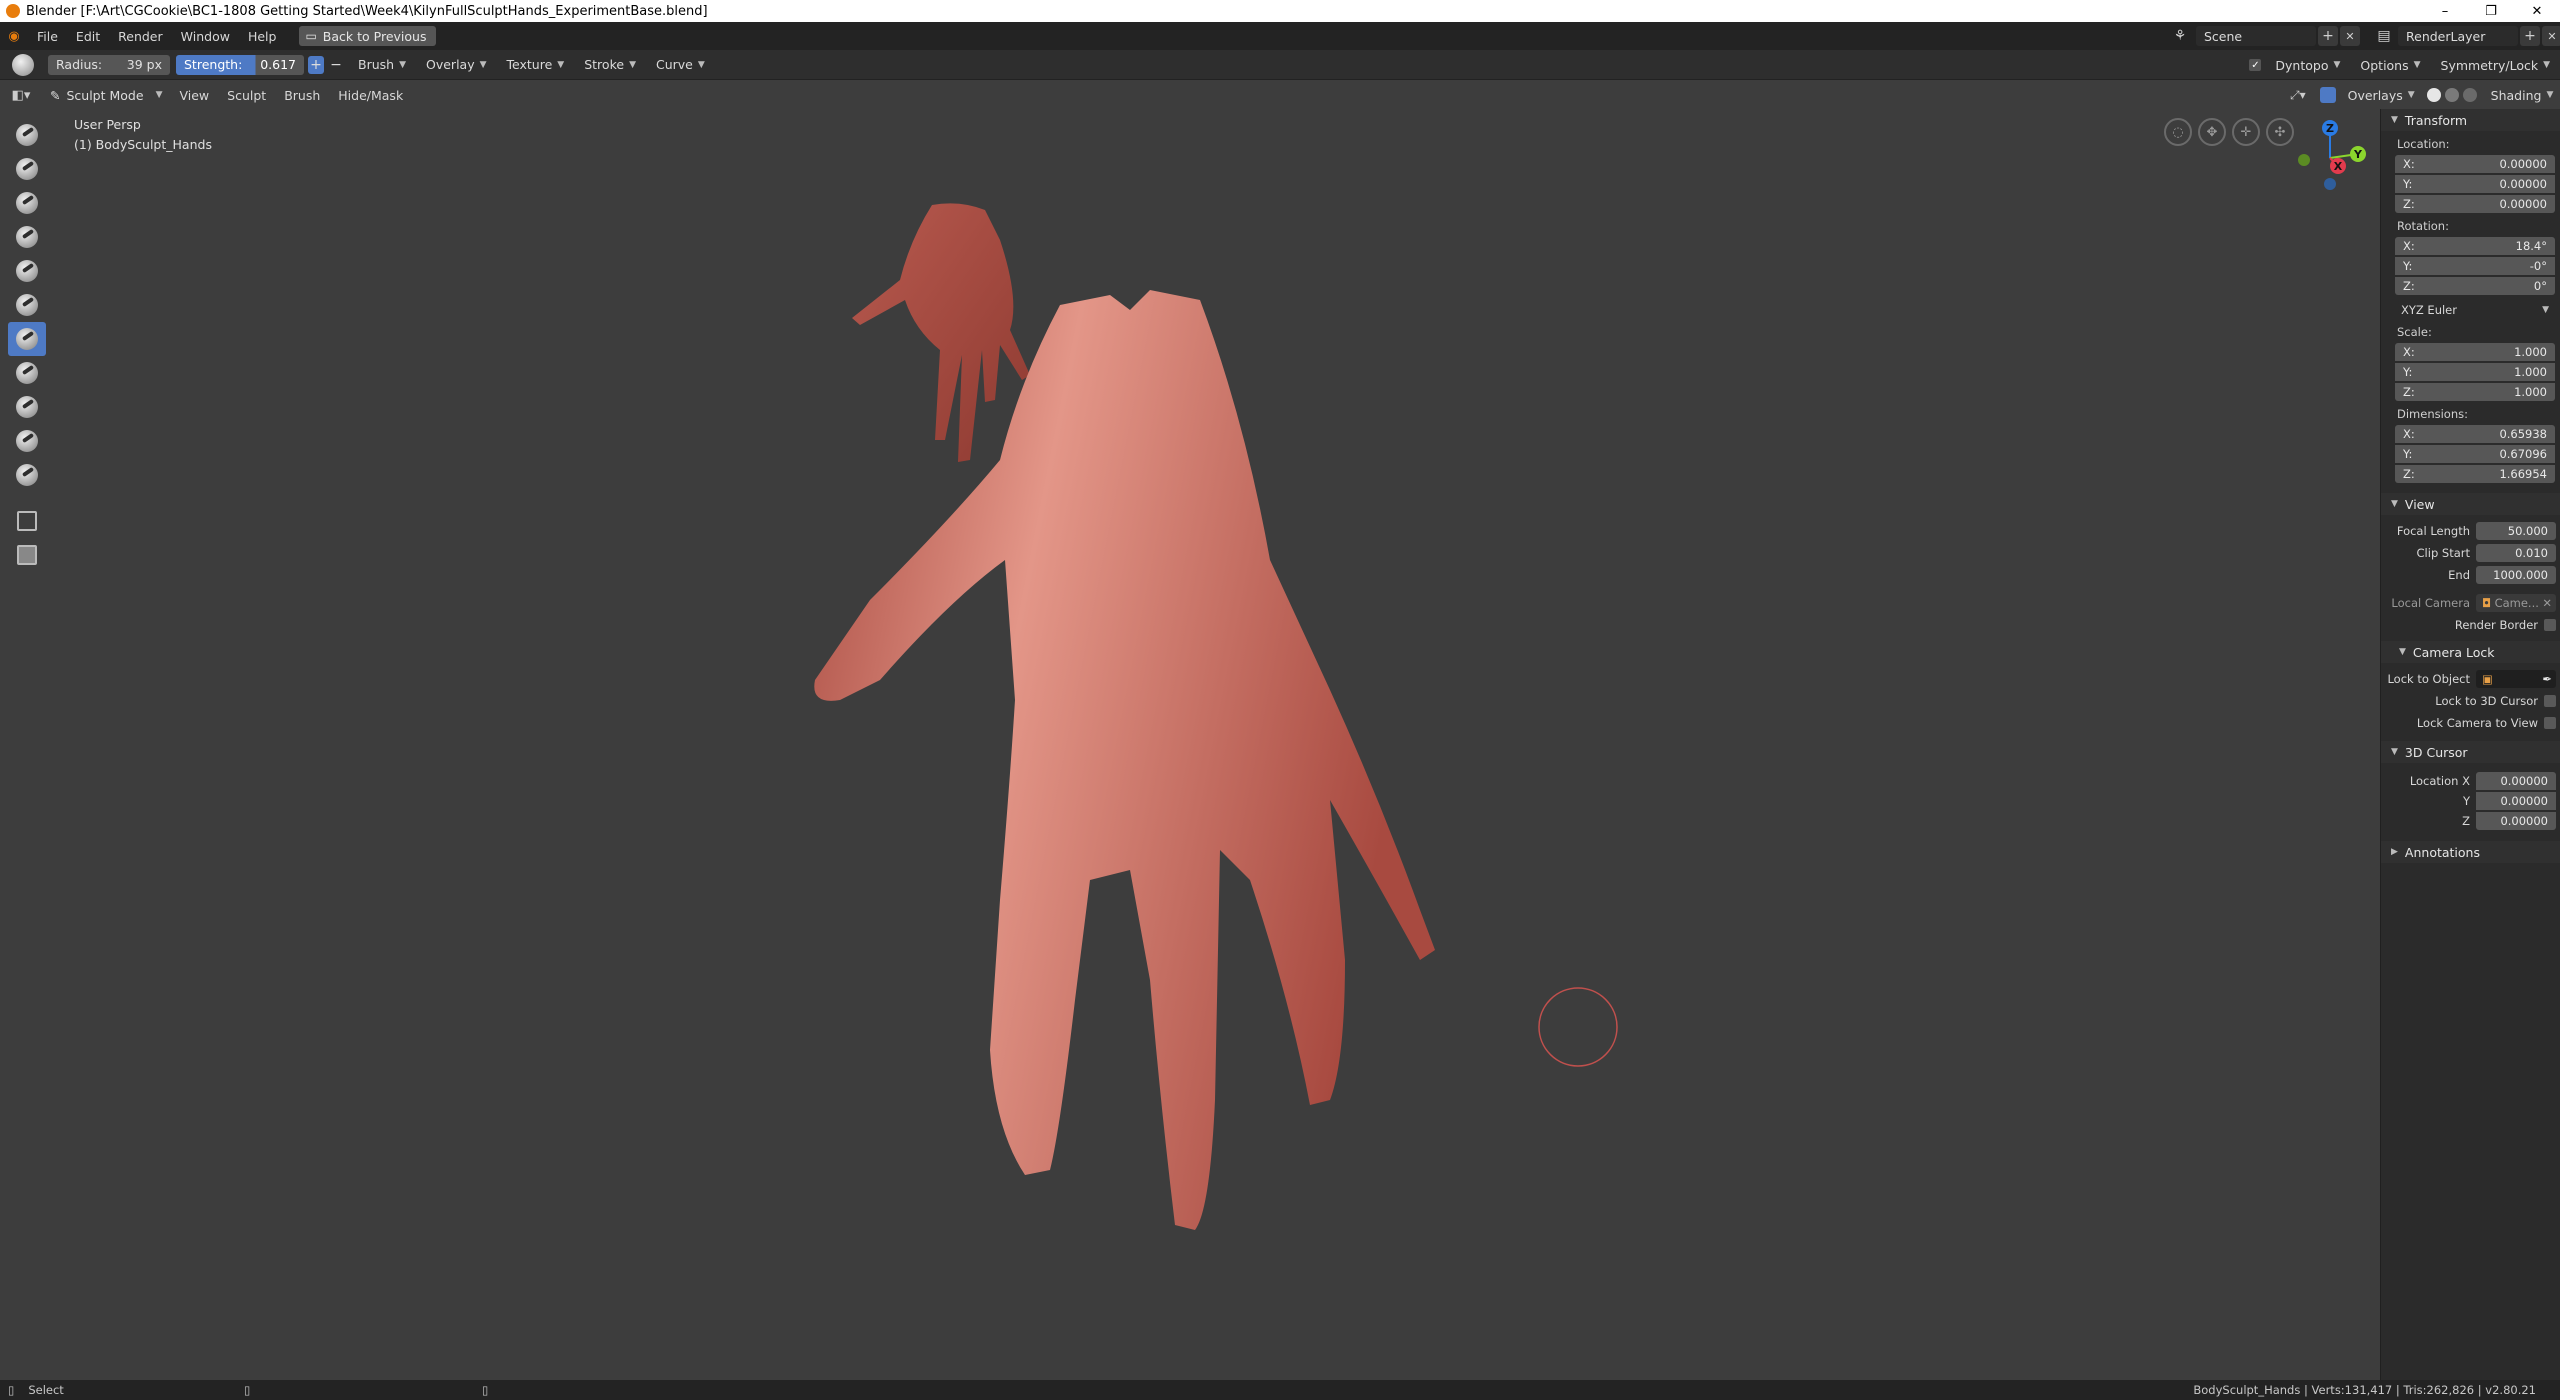 The image size is (2560, 1400). I want to click on sculpt-toolbar, so click(29, 345).